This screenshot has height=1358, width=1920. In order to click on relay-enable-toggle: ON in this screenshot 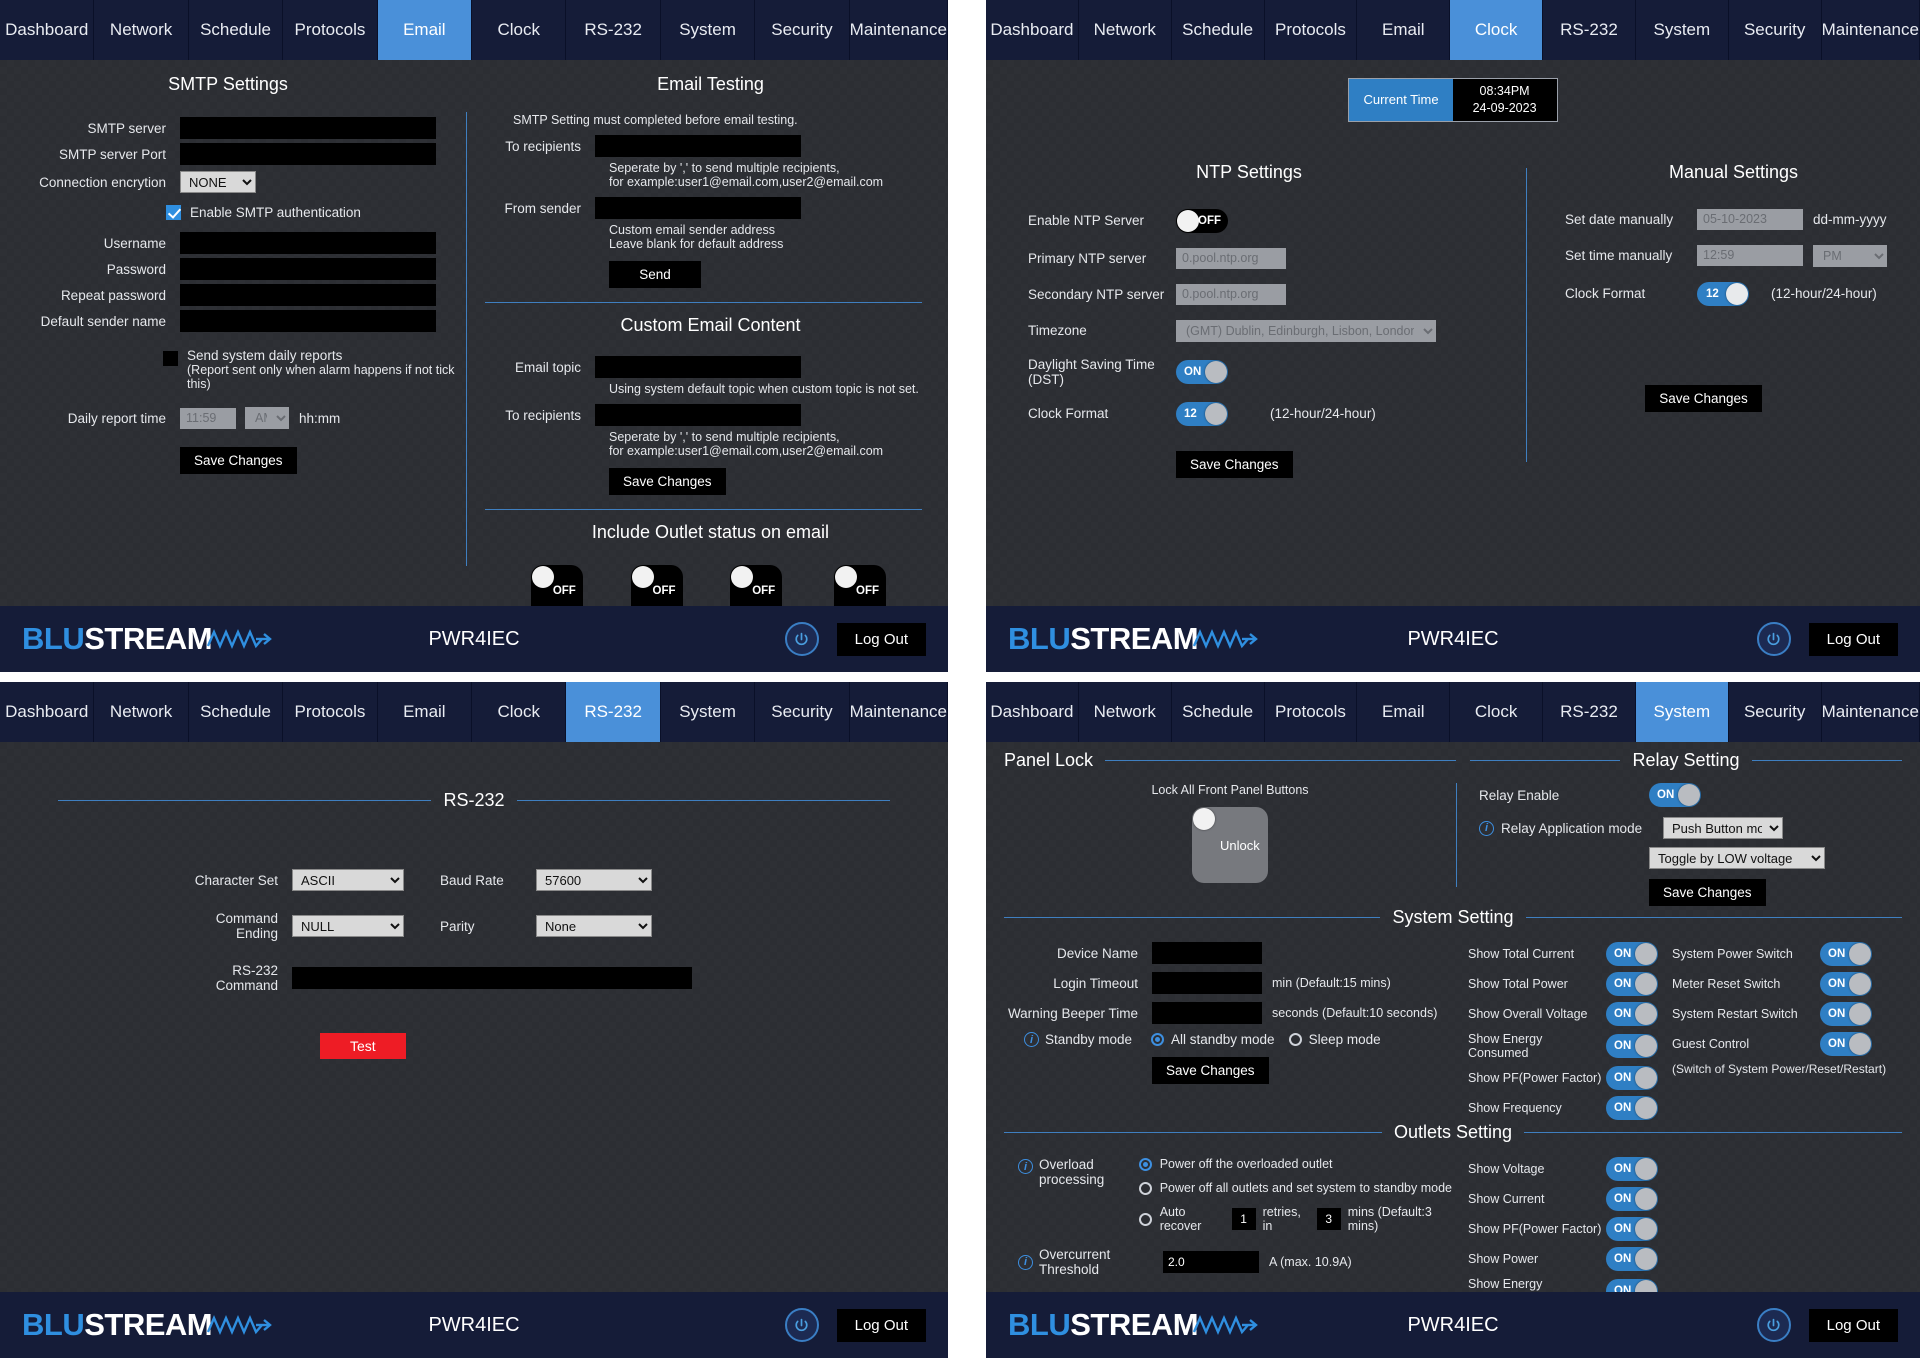, I will do `click(1675, 795)`.